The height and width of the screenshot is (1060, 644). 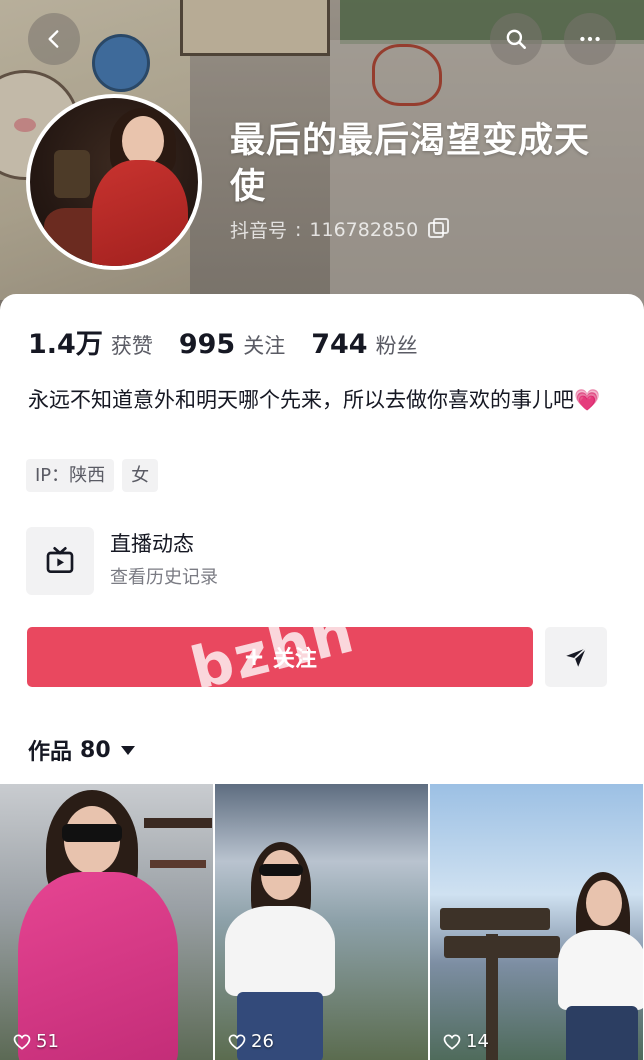 I want to click on video-thumbnail: 14, so click(x=536, y=922).